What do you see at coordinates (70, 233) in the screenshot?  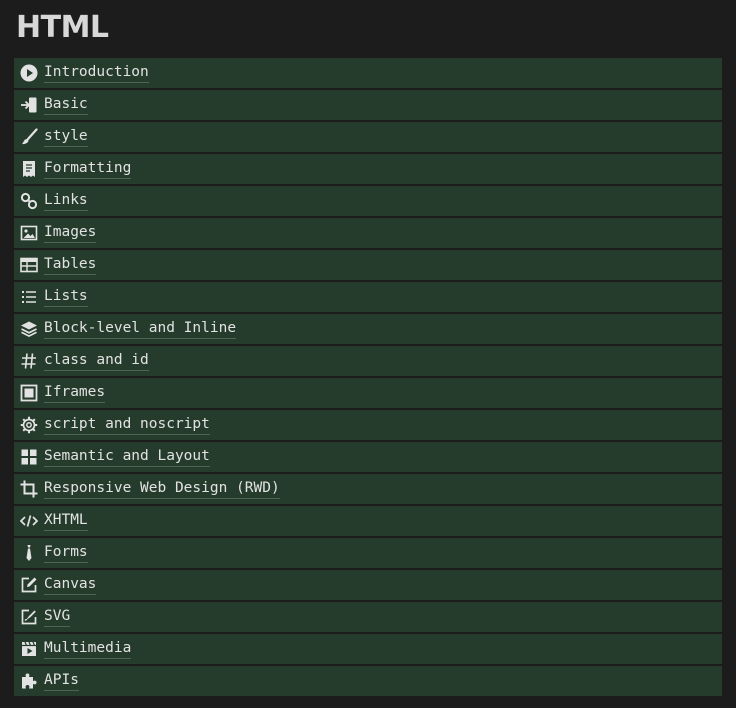 I see `menu-item-label: Images` at bounding box center [70, 233].